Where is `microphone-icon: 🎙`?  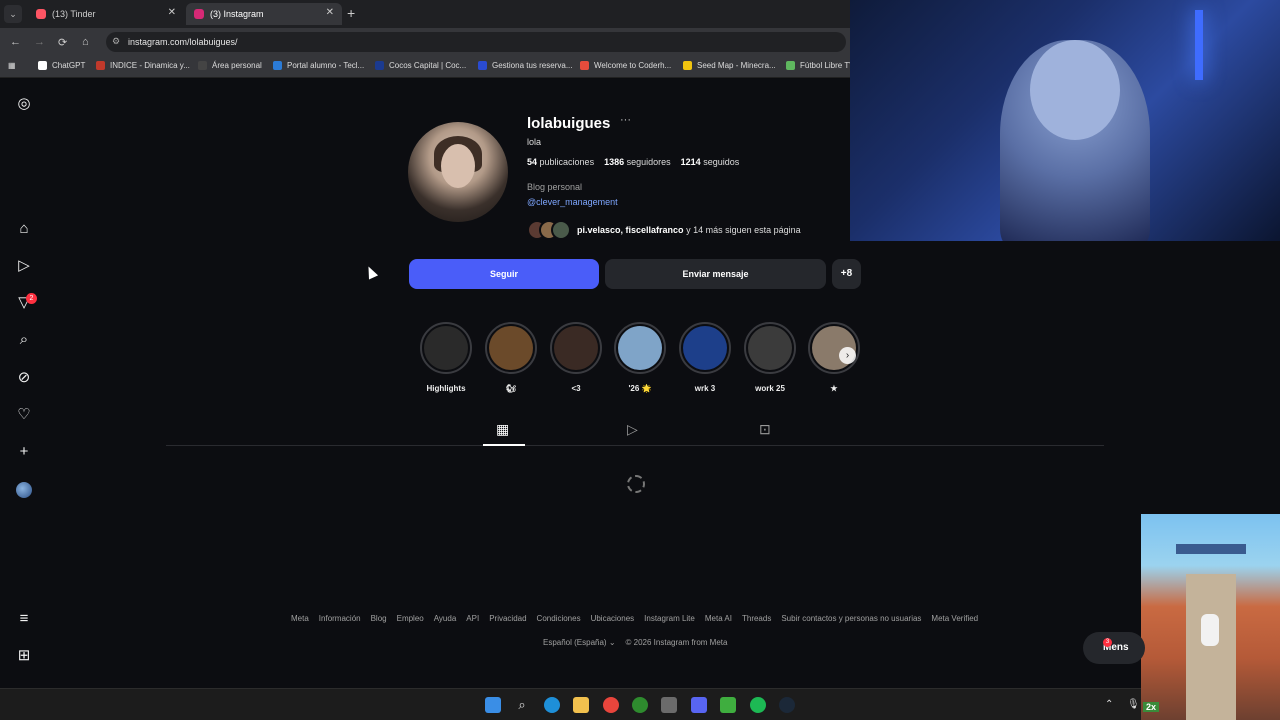 microphone-icon: 🎙 is located at coordinates (1133, 704).